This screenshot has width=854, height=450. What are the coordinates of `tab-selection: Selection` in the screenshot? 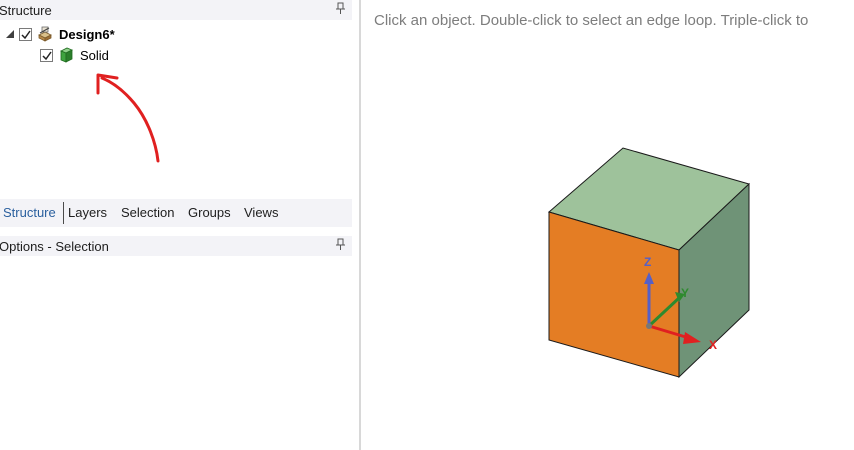 It's located at (147, 212).